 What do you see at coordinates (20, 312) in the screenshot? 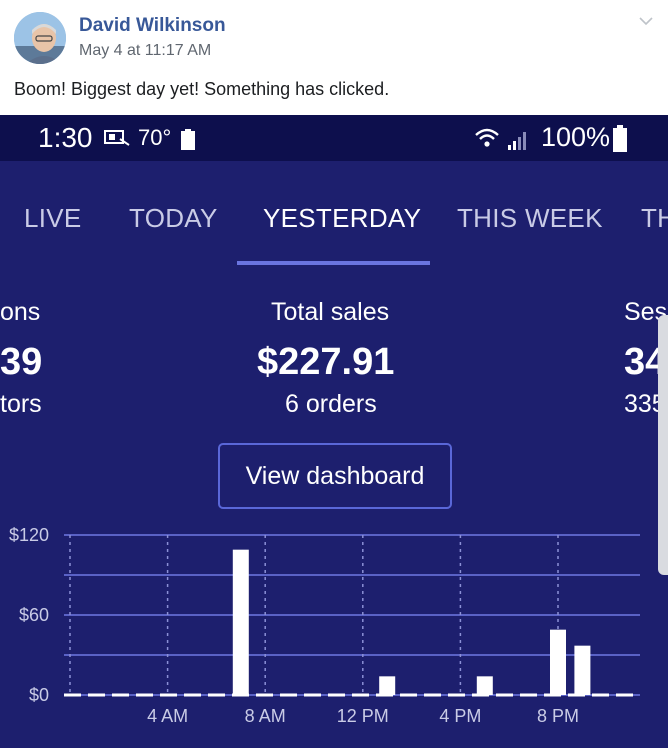
I see `metric-left-label: ons` at bounding box center [20, 312].